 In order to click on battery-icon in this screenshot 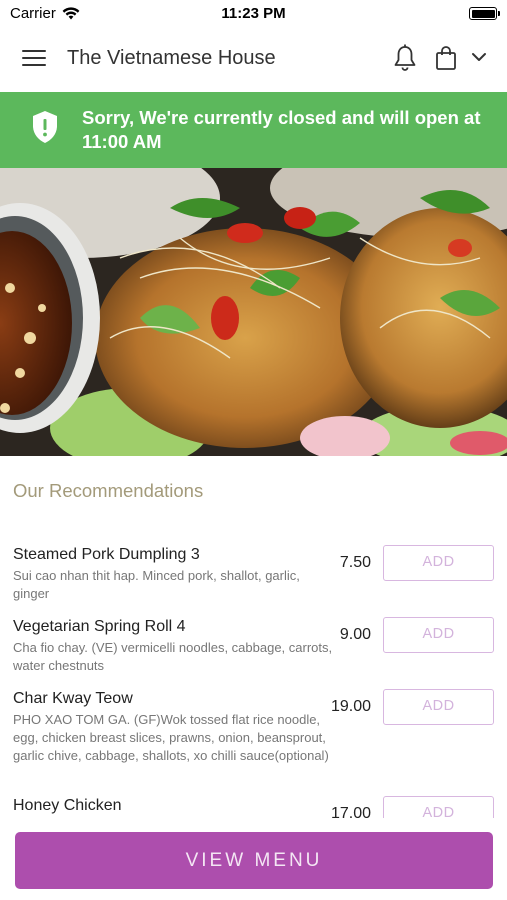, I will do `click(484, 13)`.